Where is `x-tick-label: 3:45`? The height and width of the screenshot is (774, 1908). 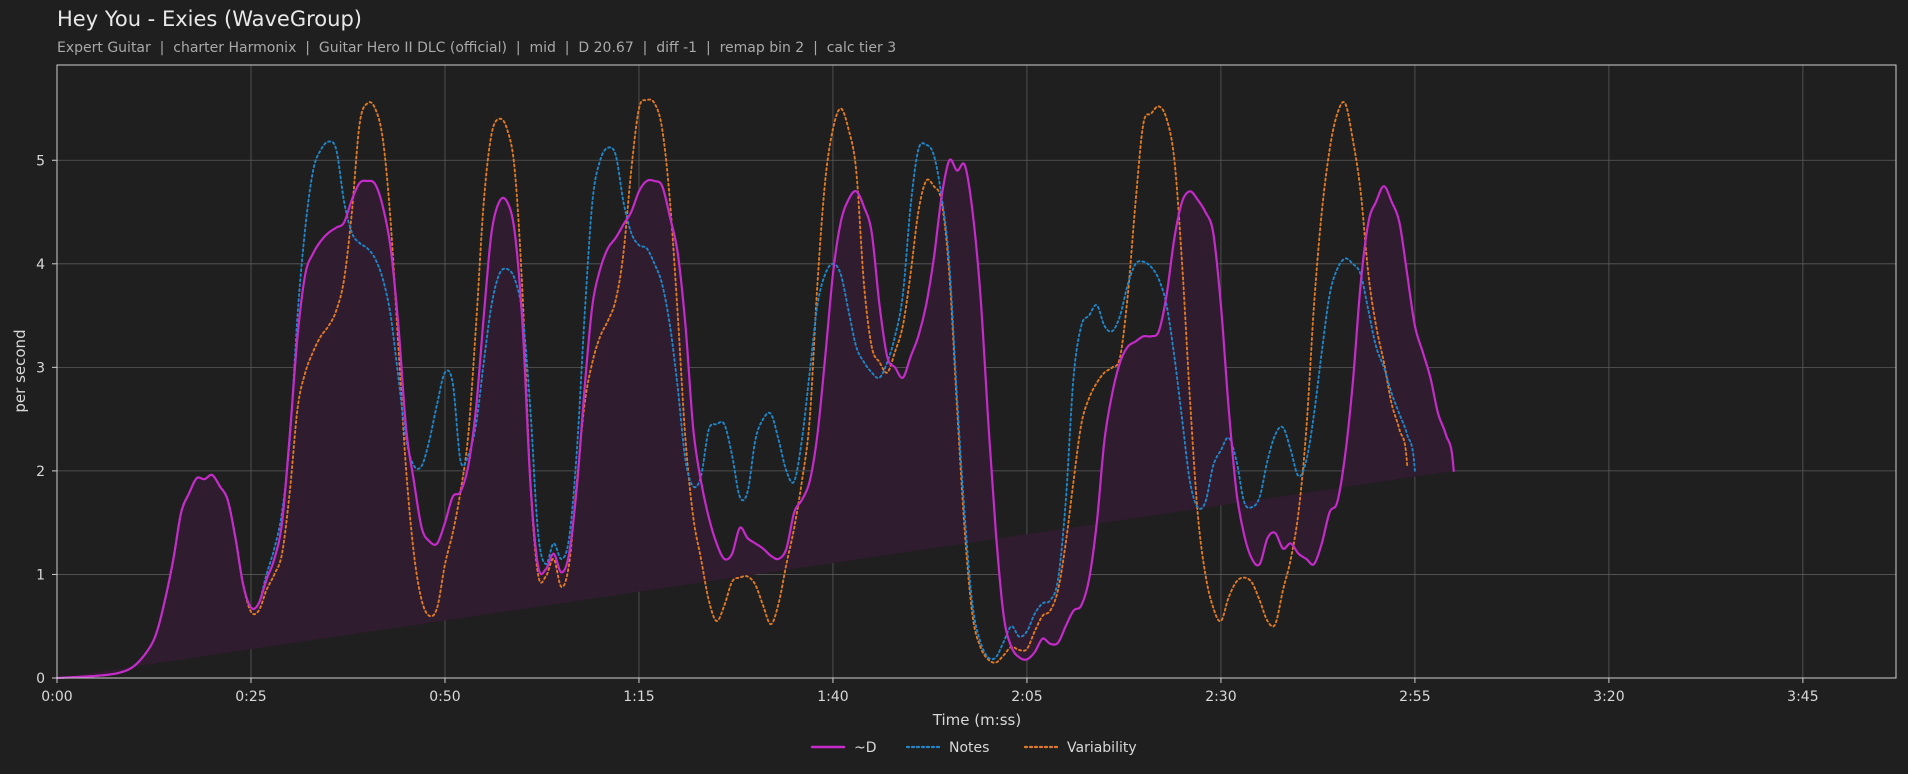 x-tick-label: 3:45 is located at coordinates (1802, 697).